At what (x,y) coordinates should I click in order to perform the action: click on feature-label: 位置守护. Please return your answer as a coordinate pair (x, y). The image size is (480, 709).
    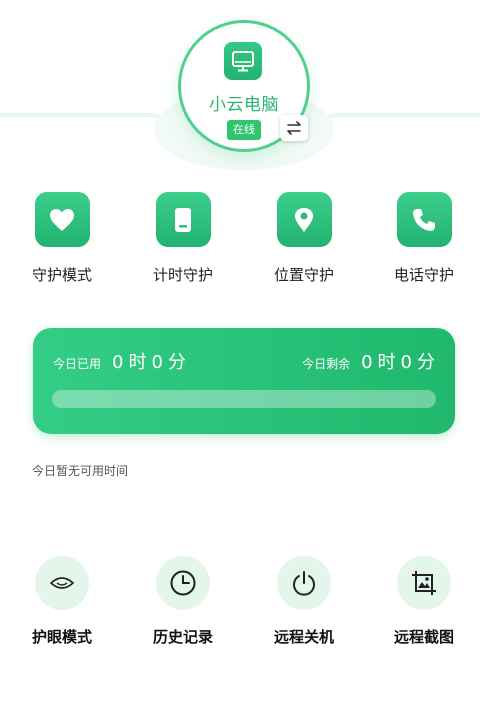
    Looking at the image, I should click on (303, 275).